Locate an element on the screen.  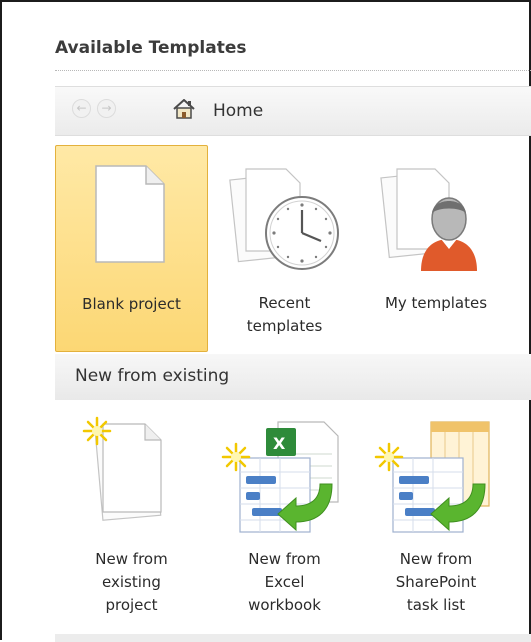
tile-my-templates: My templates is located at coordinates (436, 248).